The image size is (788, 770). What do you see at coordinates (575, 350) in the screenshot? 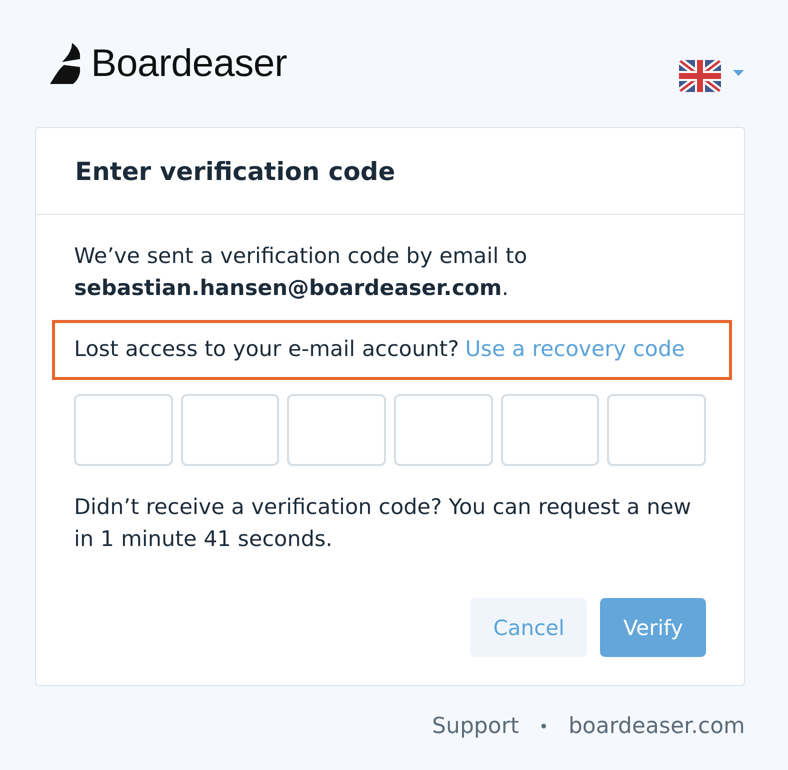
I see `recovery-code-link: Use a recovery code` at bounding box center [575, 350].